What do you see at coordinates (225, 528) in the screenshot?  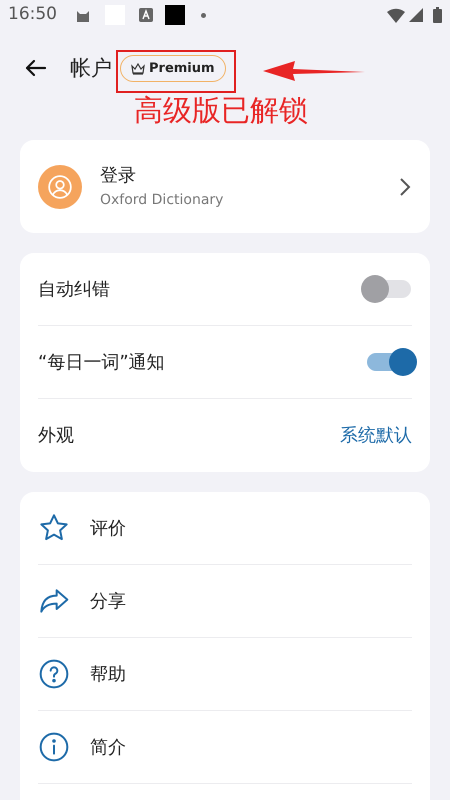 I see `menu-item: 评价` at bounding box center [225, 528].